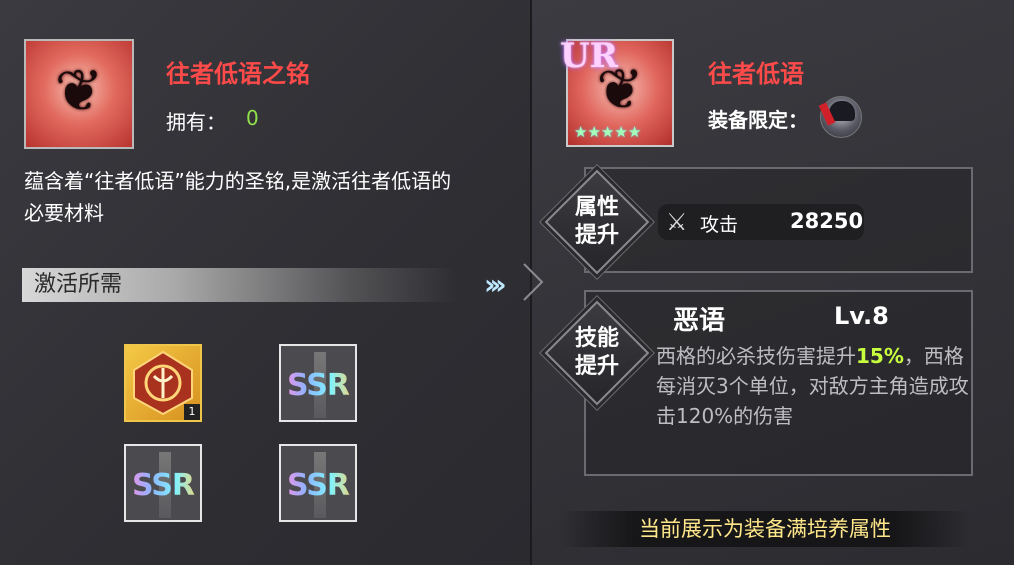  Describe the element at coordinates (238, 197) in the screenshot. I see `item-description: 蕴含着“往者低语”能力的圣铭,是激活往者低语的必要材料` at that location.